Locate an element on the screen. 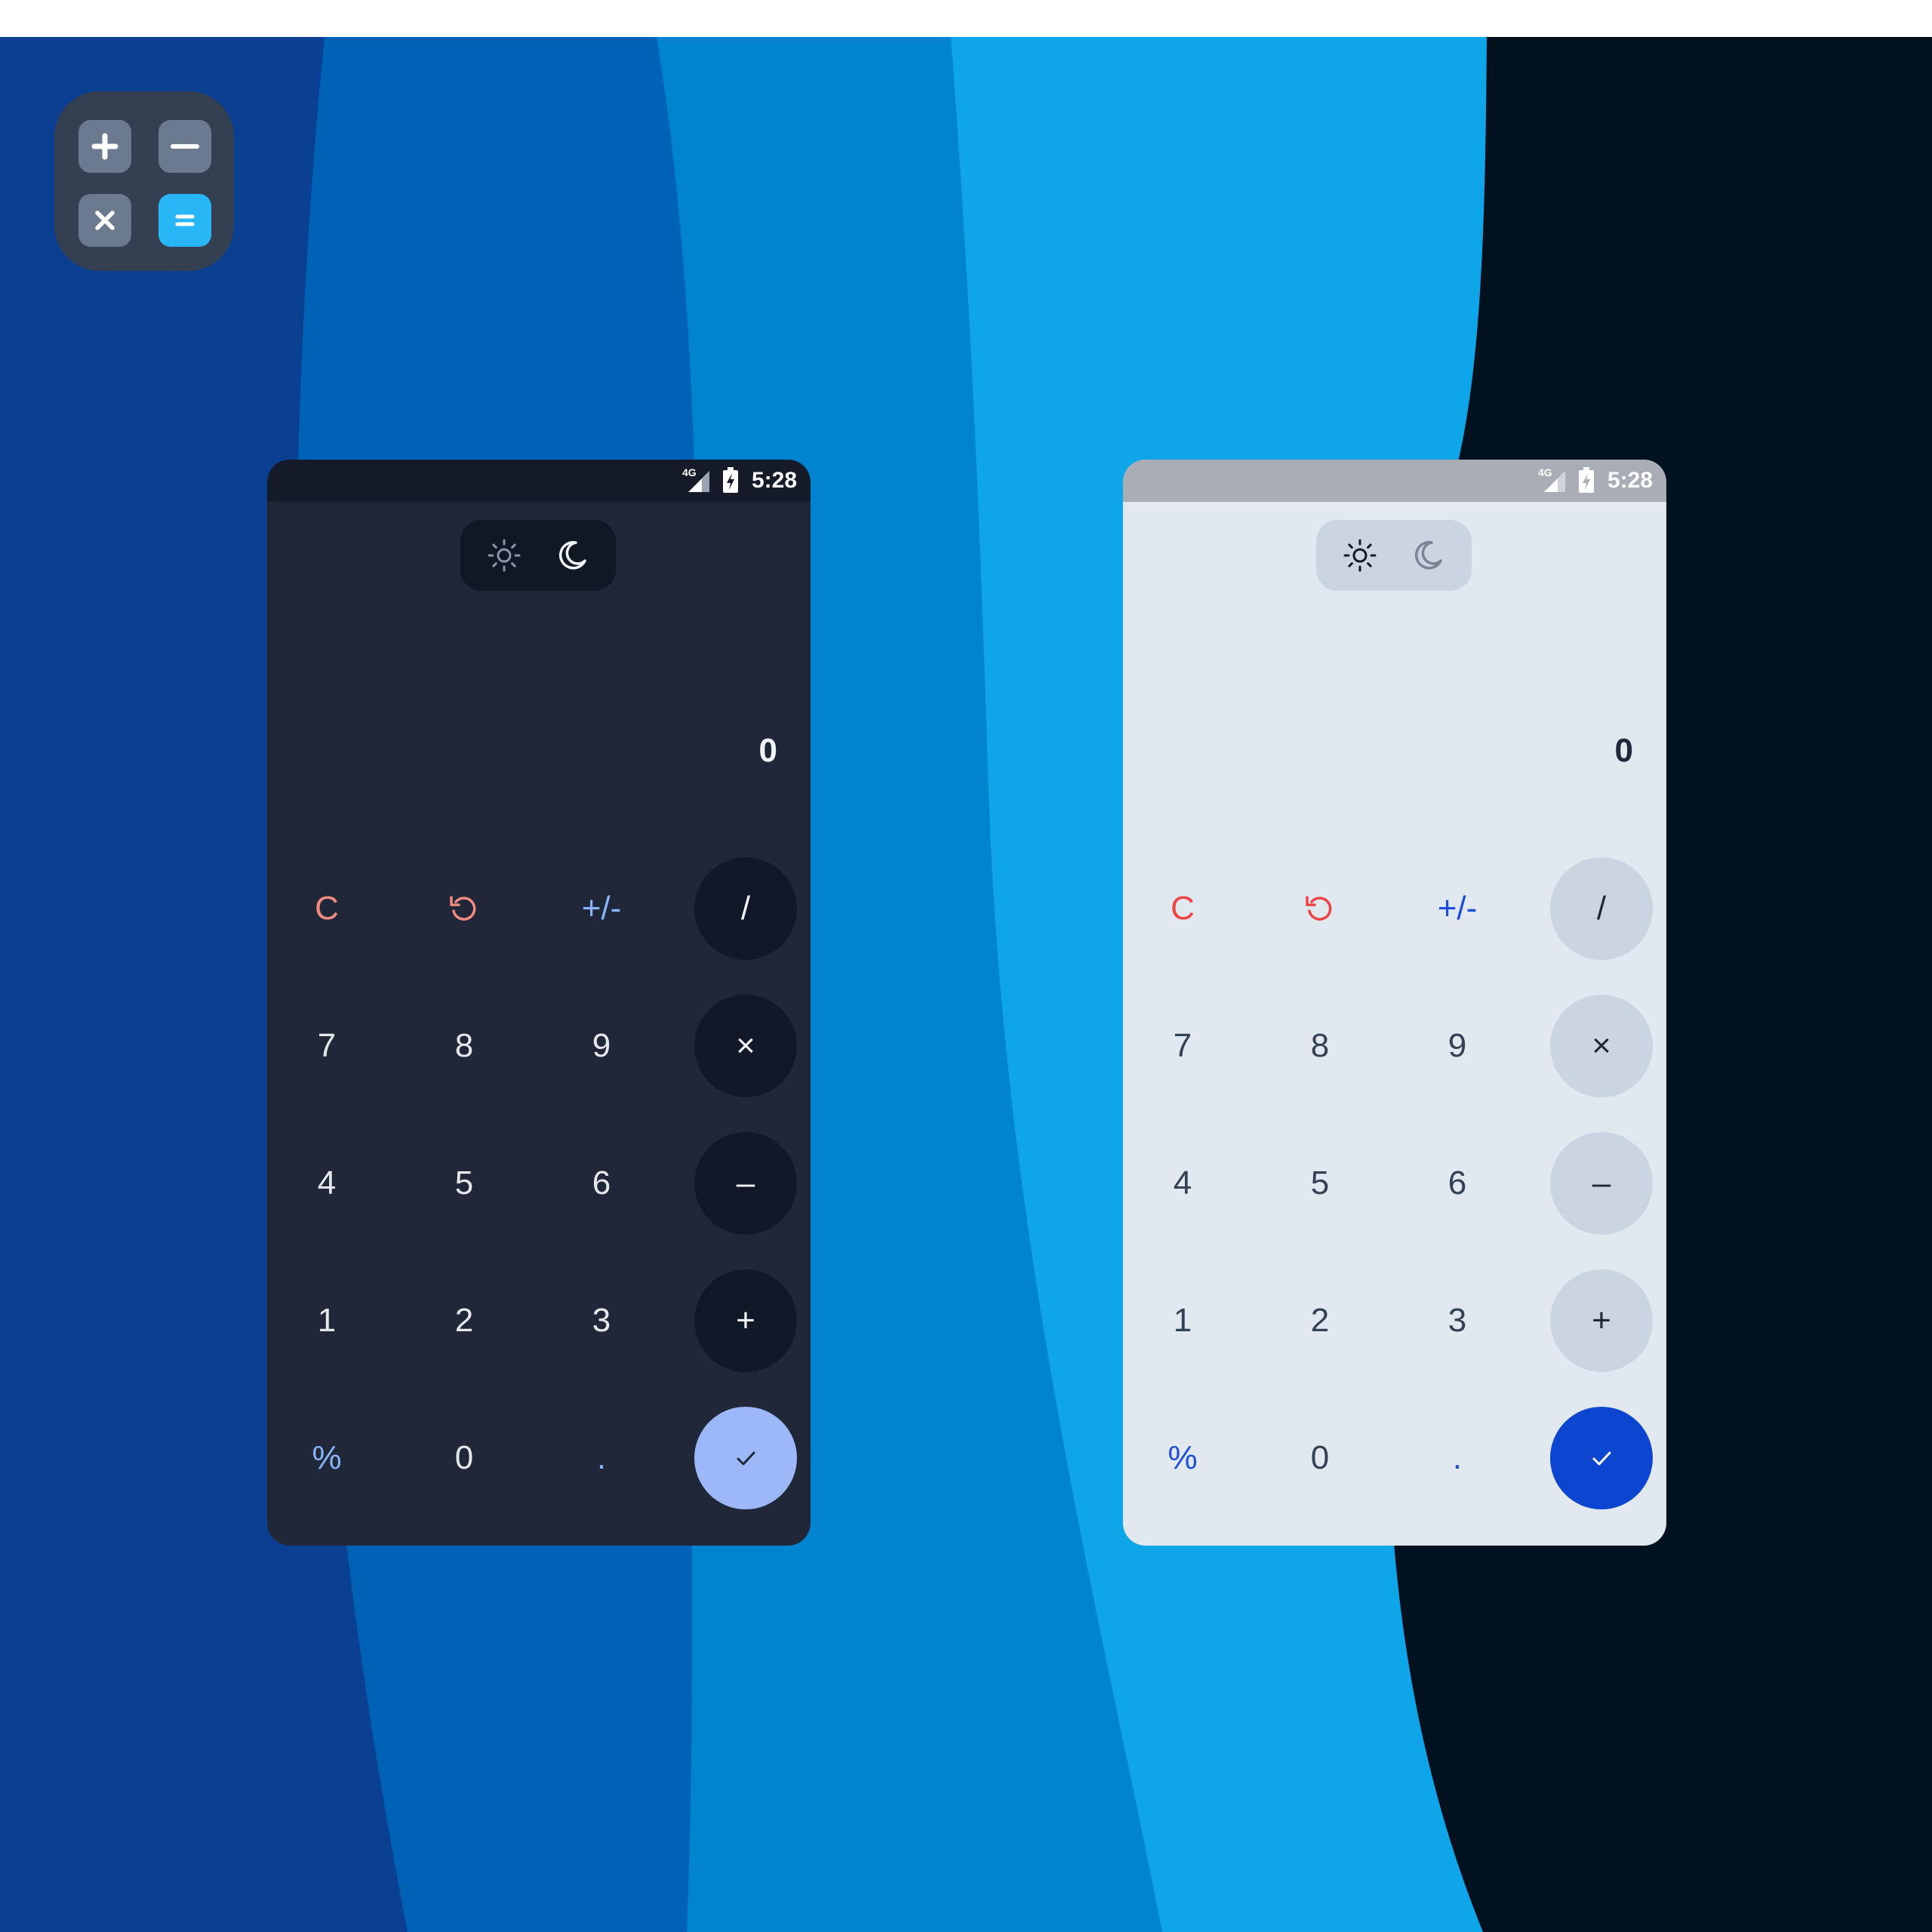  equals-icon is located at coordinates (185, 220).